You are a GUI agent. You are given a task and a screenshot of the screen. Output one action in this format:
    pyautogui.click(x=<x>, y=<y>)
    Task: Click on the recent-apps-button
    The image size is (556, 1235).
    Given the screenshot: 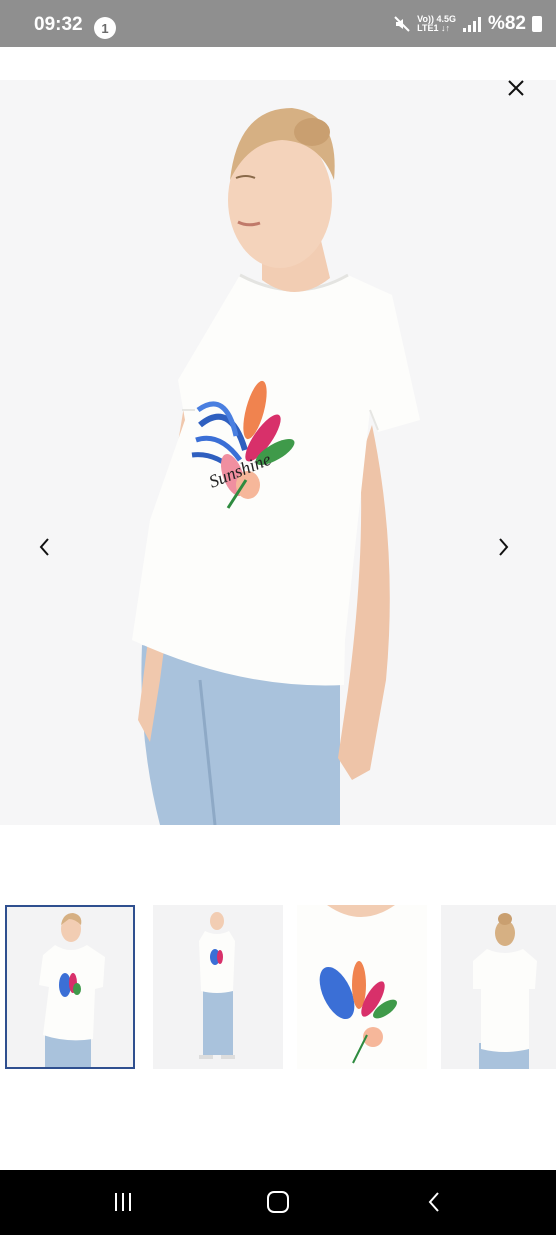 What is the action you would take?
    pyautogui.click(x=123, y=1202)
    